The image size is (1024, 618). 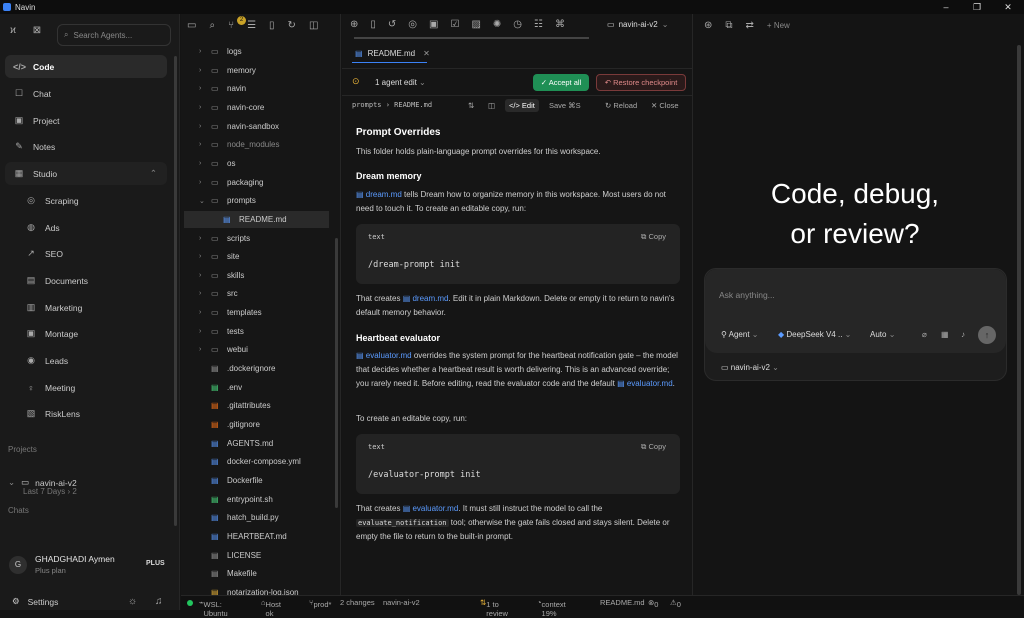 What do you see at coordinates (641, 82) in the screenshot?
I see `restore-checkpoint-button: ↶ Restore checkpoint` at bounding box center [641, 82].